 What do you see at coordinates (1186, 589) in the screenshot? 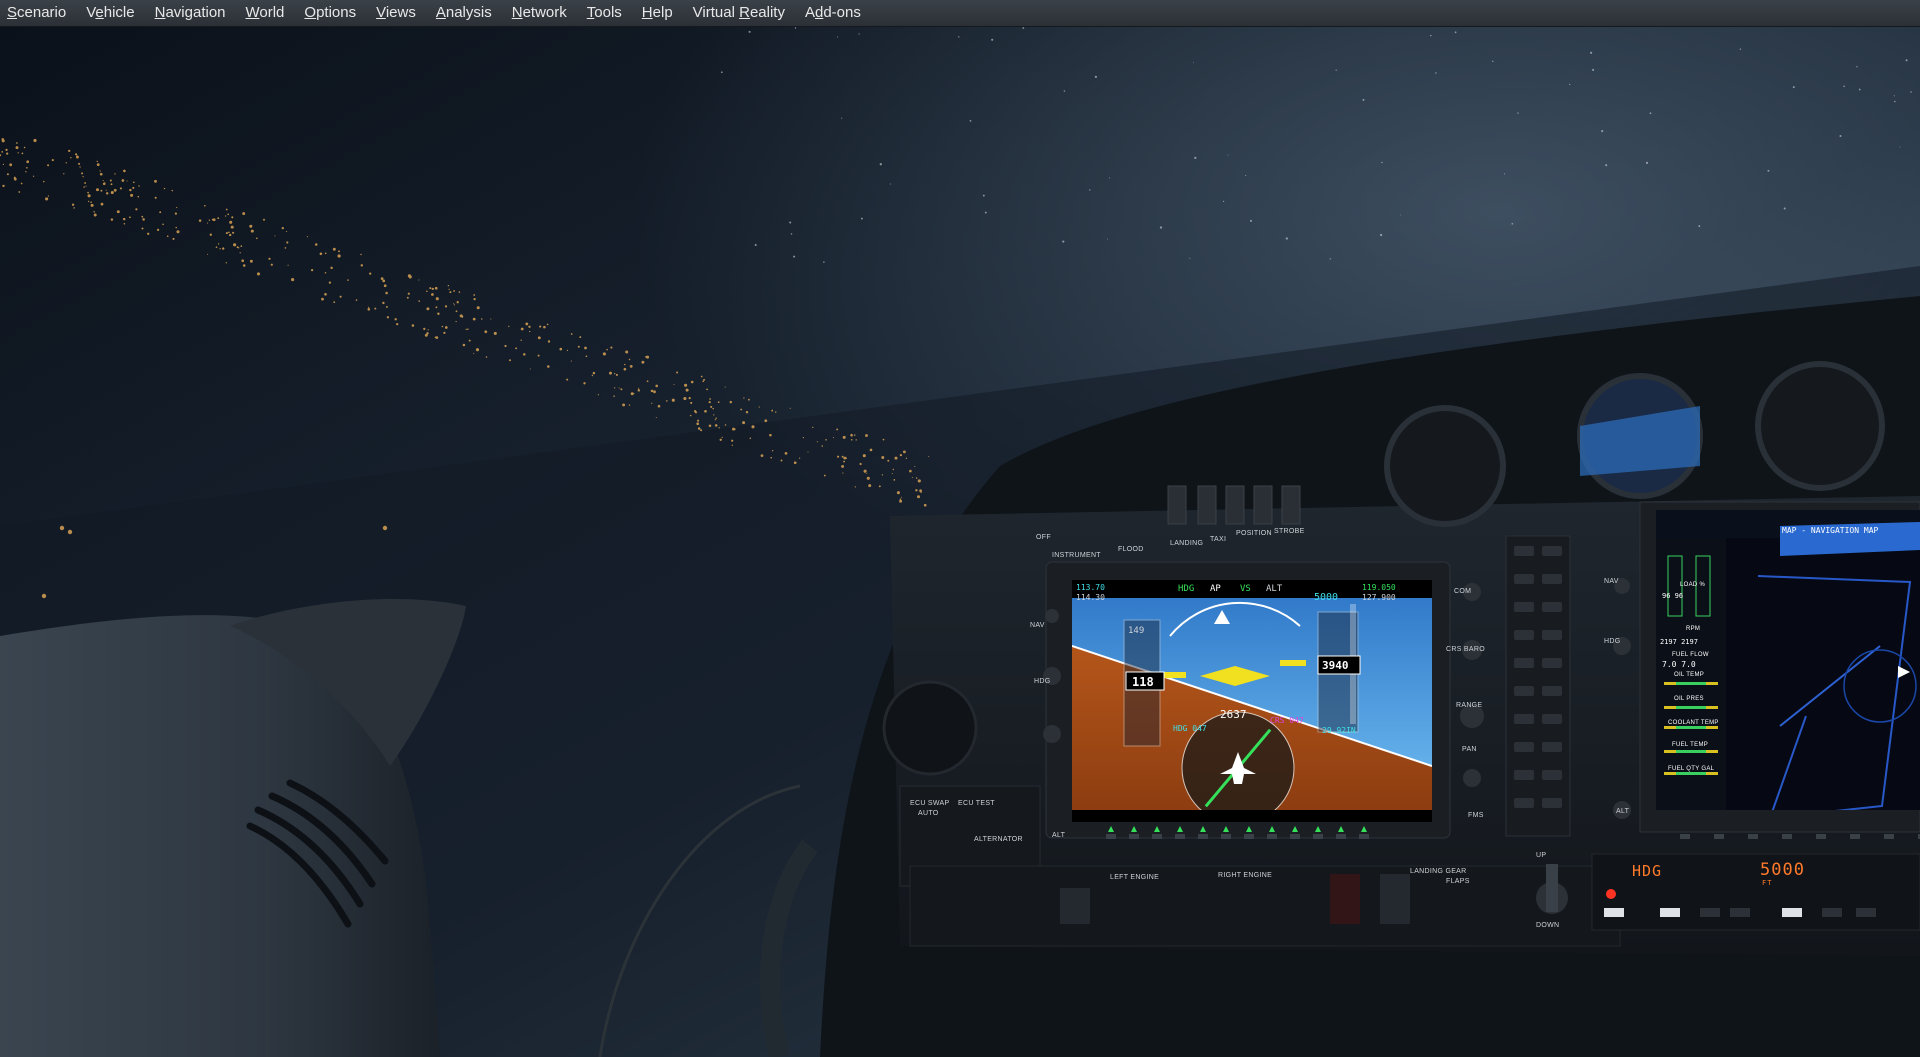
I see `ap-mode: HDG` at bounding box center [1186, 589].